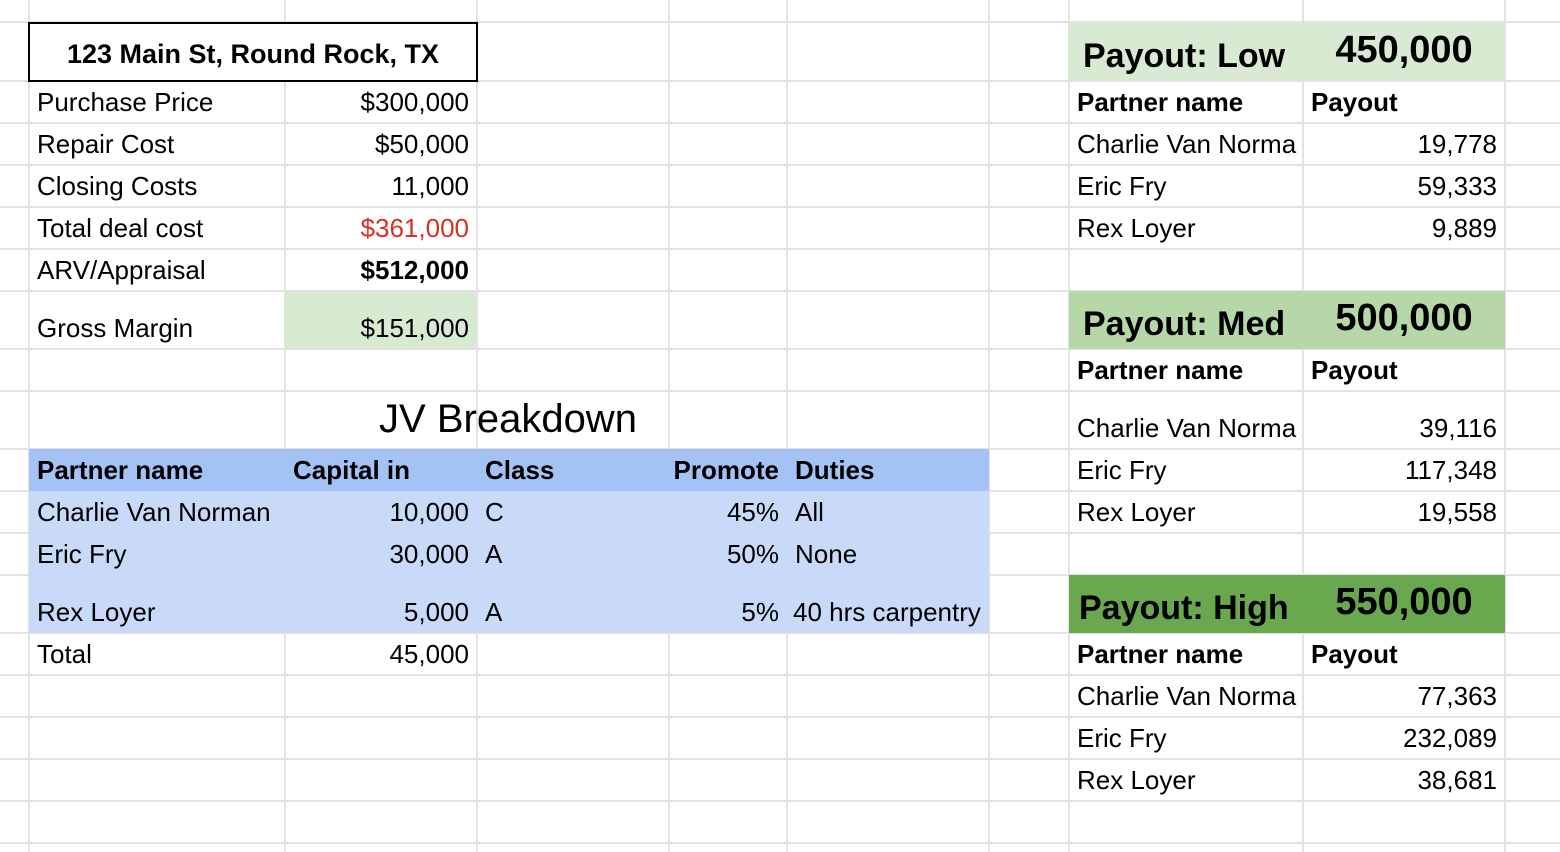 The image size is (1560, 852). What do you see at coordinates (157, 102) in the screenshot?
I see `purchase-price-label: Purchase Price` at bounding box center [157, 102].